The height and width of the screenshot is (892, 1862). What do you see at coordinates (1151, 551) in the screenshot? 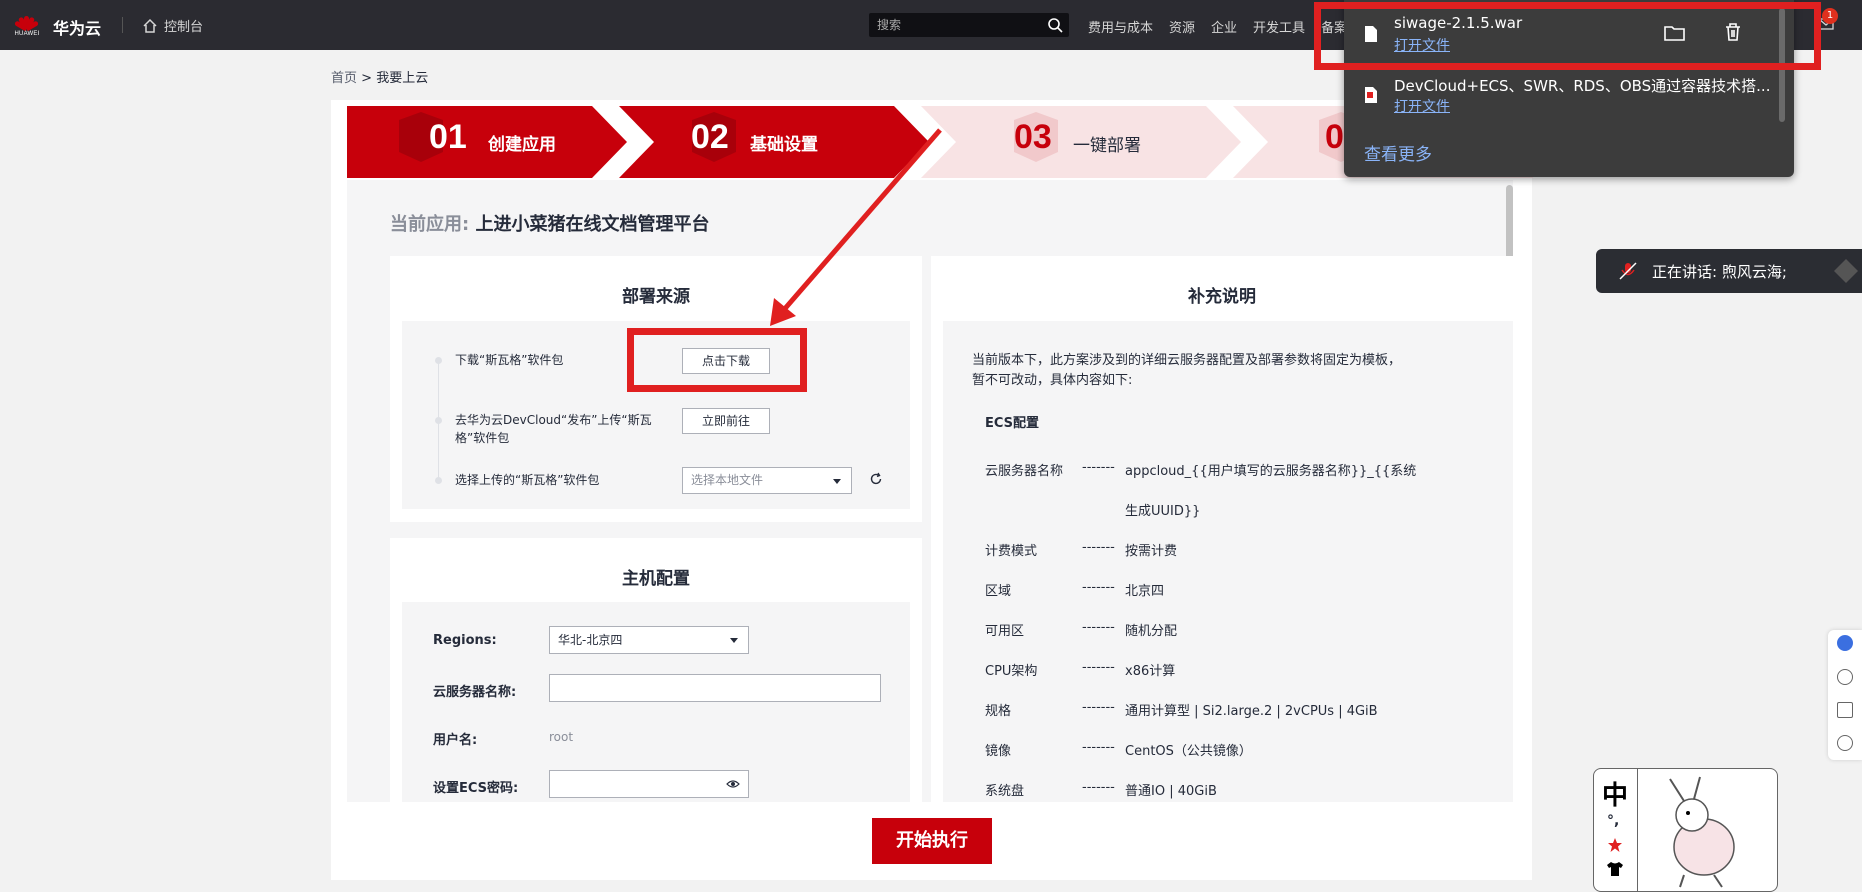
I see `spec-value: 按需计费` at bounding box center [1151, 551].